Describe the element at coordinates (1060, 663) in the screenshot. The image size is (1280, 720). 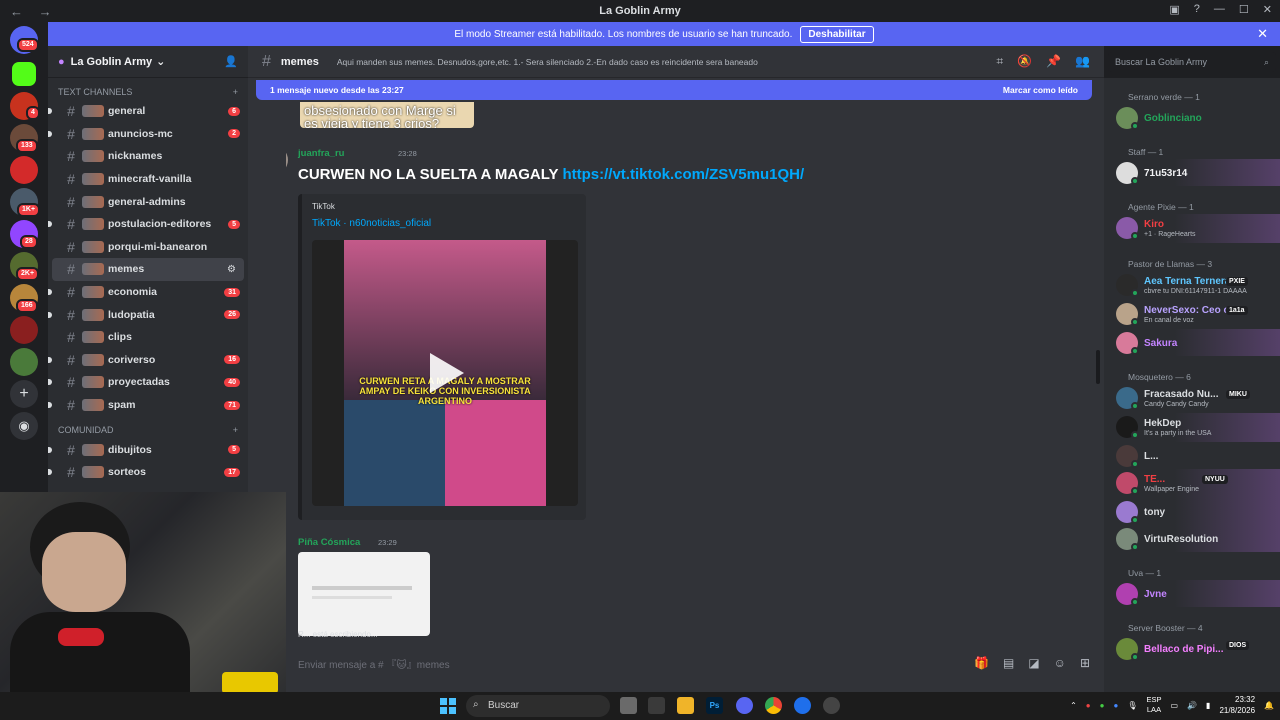
I see `emoji-icon: ☺` at that location.